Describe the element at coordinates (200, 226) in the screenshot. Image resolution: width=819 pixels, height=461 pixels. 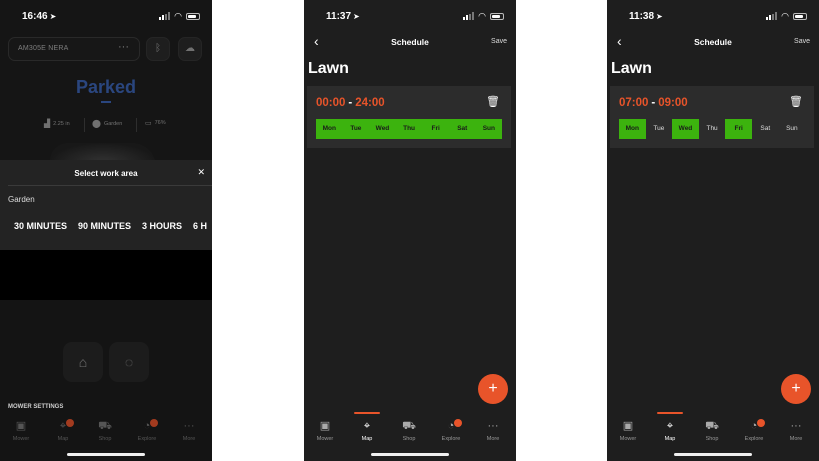
I see `duration-6-hours: 6 H` at that location.